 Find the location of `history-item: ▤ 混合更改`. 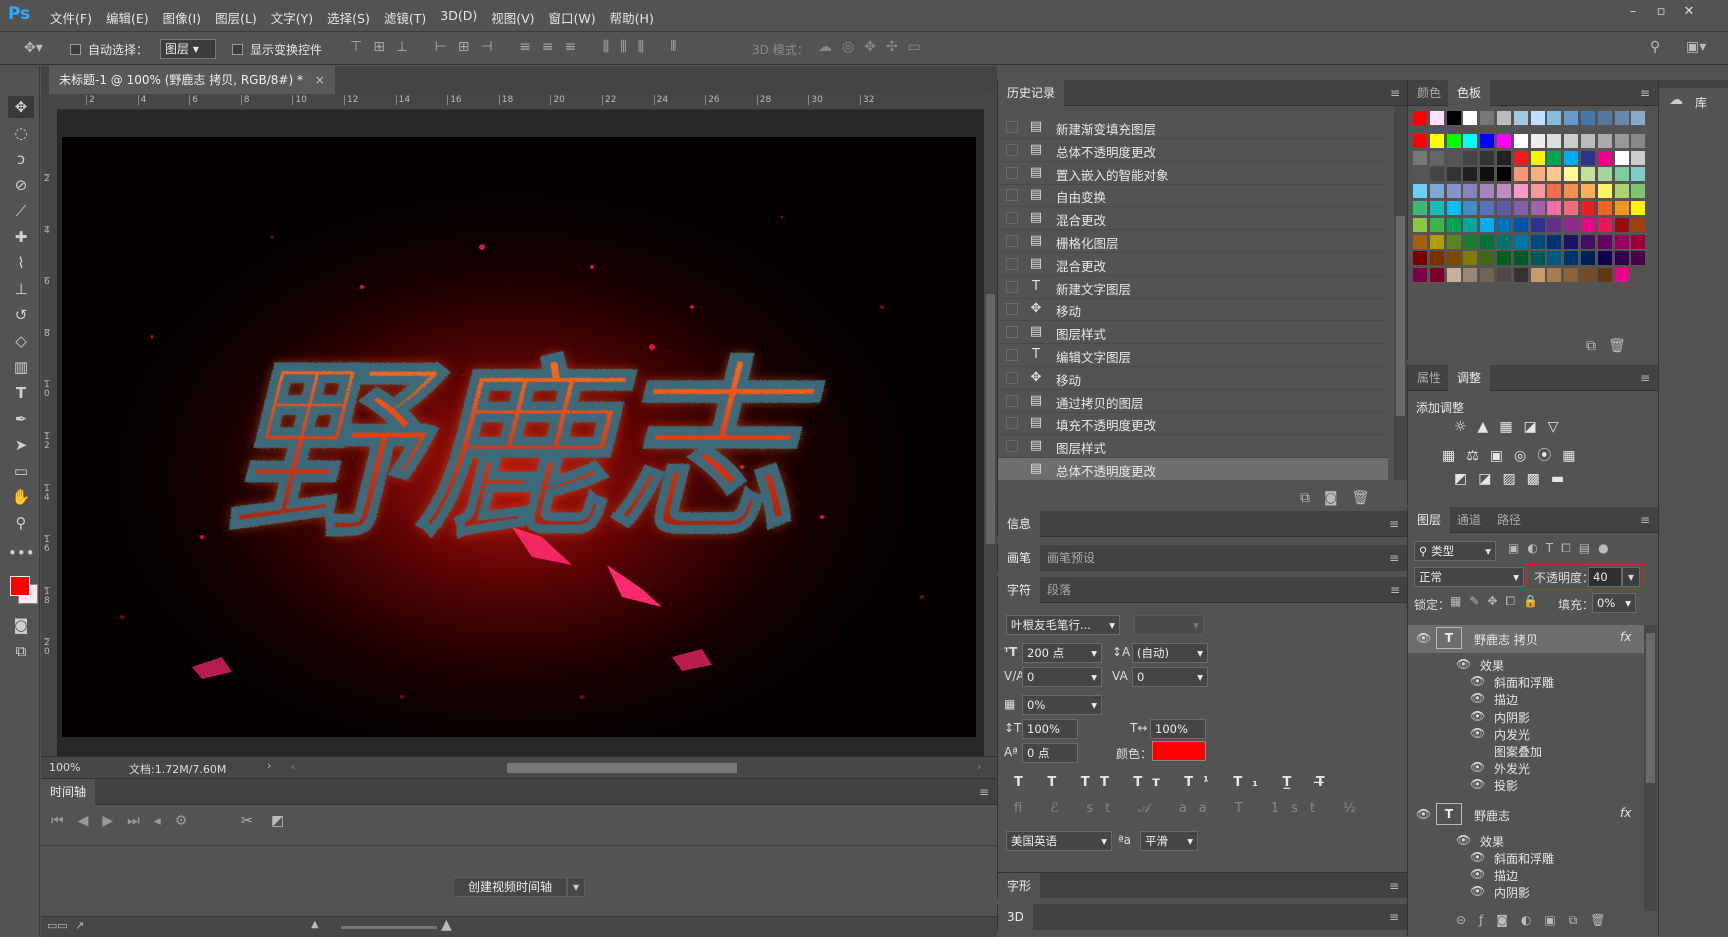

history-item: ▤ 混合更改 is located at coordinates (1193, 219).